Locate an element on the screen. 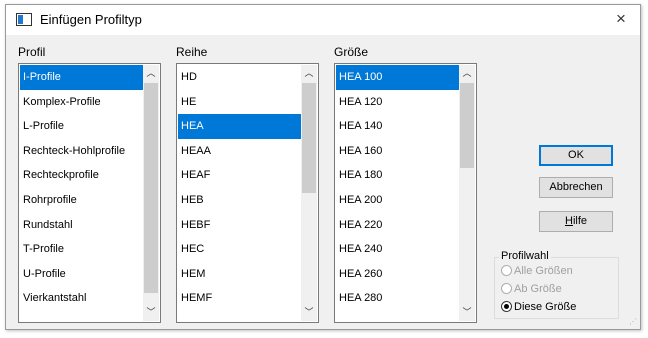 This screenshot has width=648, height=338. profil-scrollbar: ︿ ﹀ is located at coordinates (151, 193).